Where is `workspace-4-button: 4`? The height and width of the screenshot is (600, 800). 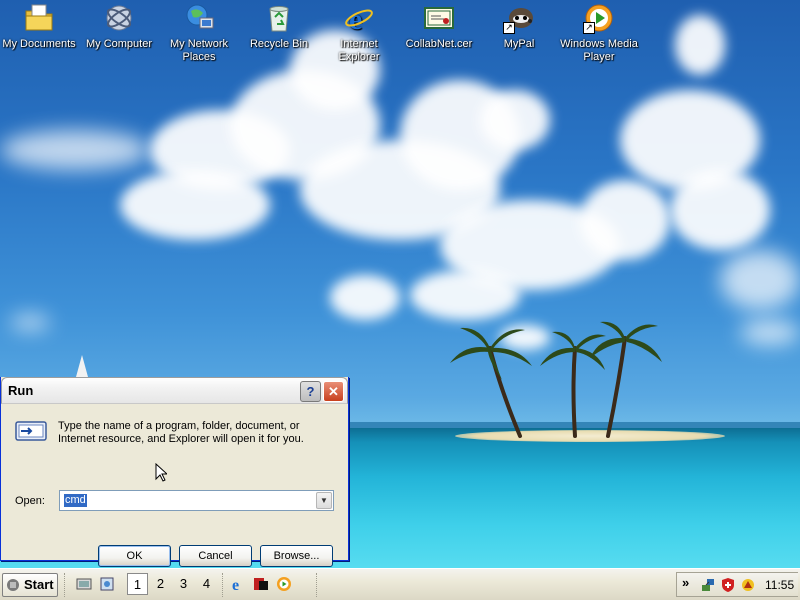
workspace-4-button: 4 is located at coordinates (206, 584).